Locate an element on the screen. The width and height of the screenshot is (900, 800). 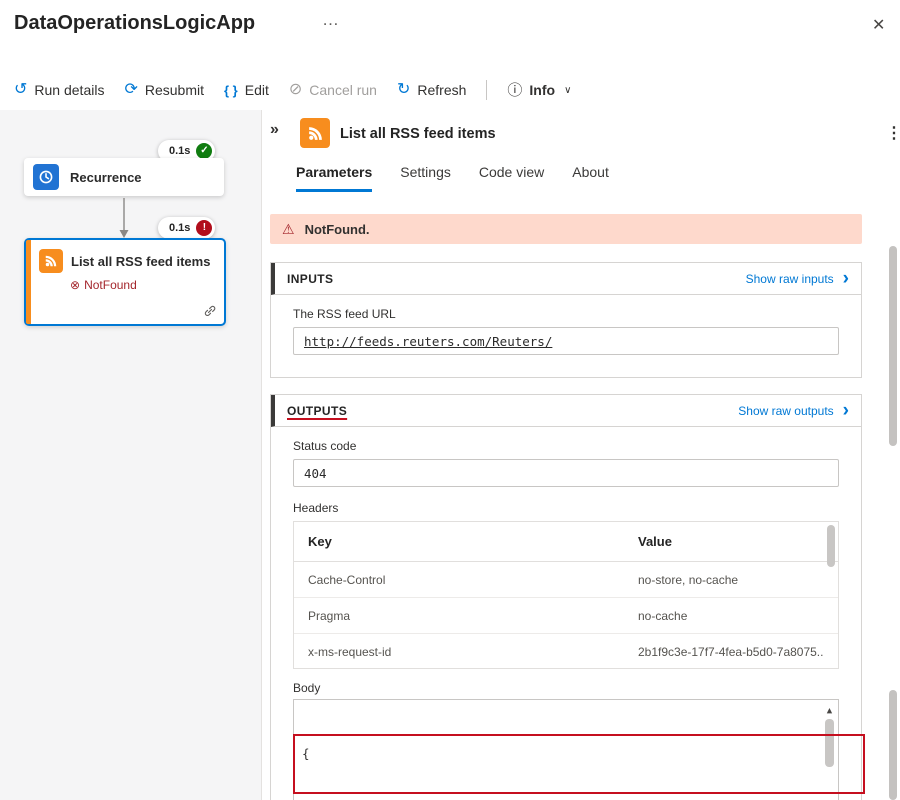
more-options-icon: ⋮ is located at coordinates (893, 133).